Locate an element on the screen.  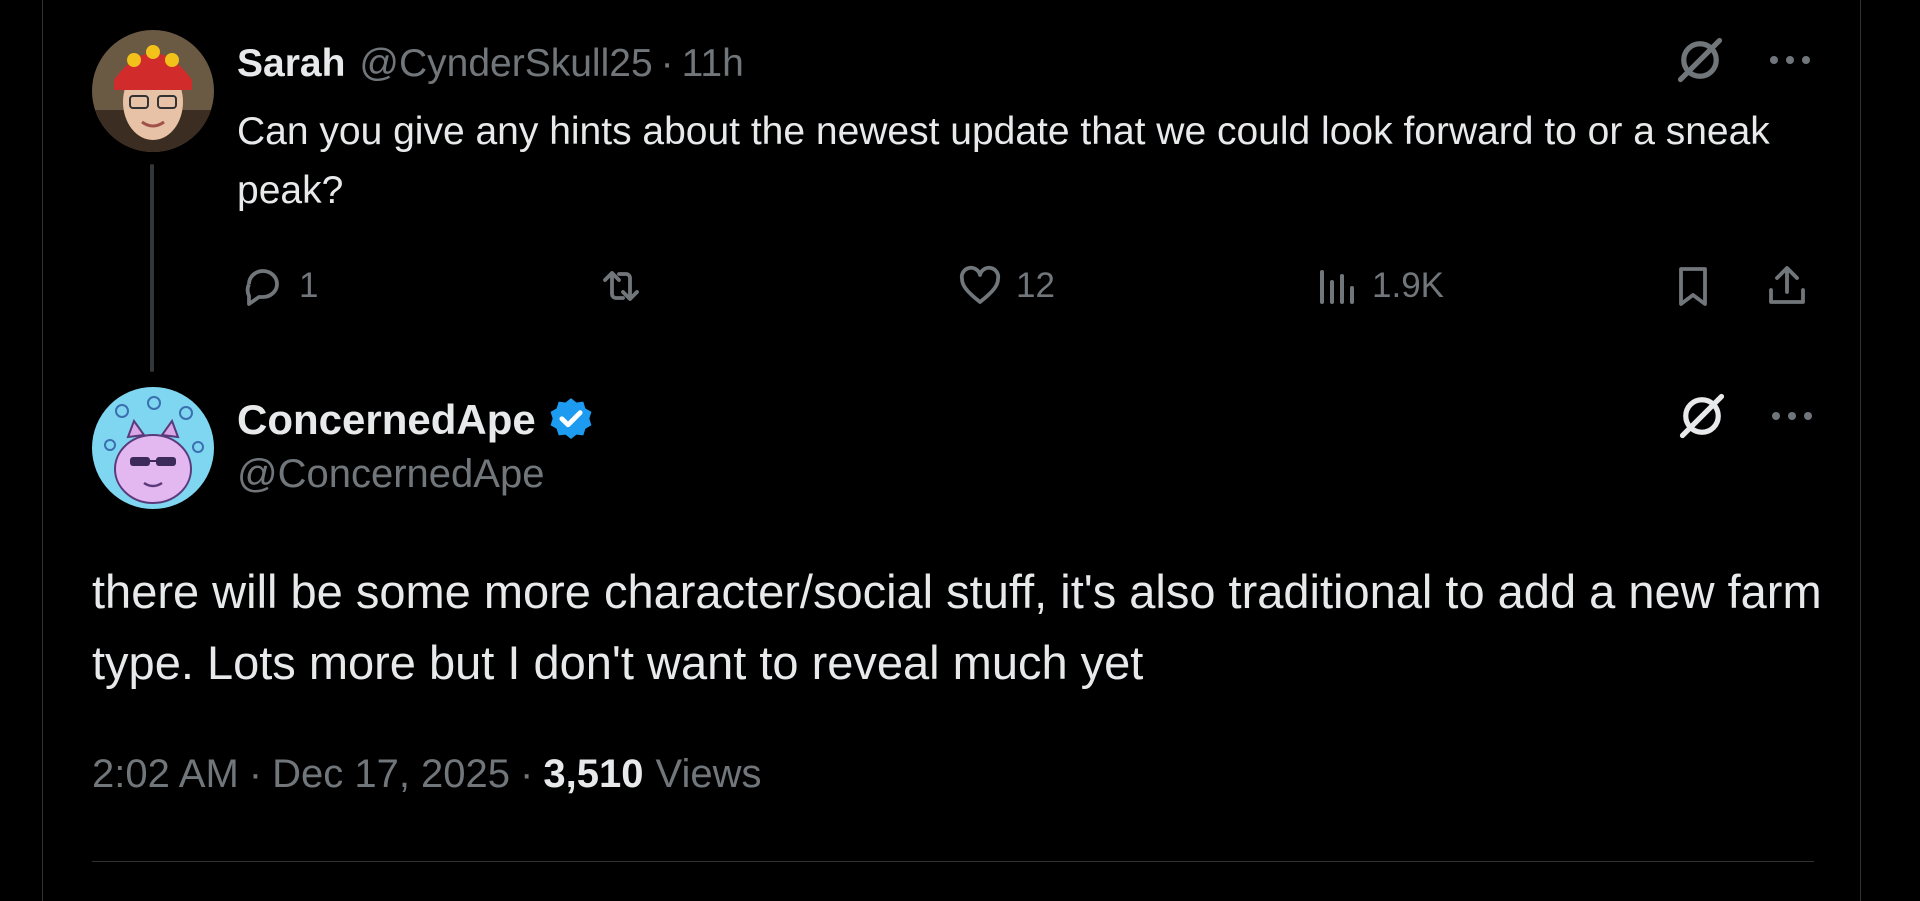
post-metadata: 2:02 AM · Dec 17, 2025 · 3,510 Views is located at coordinates (426, 774).